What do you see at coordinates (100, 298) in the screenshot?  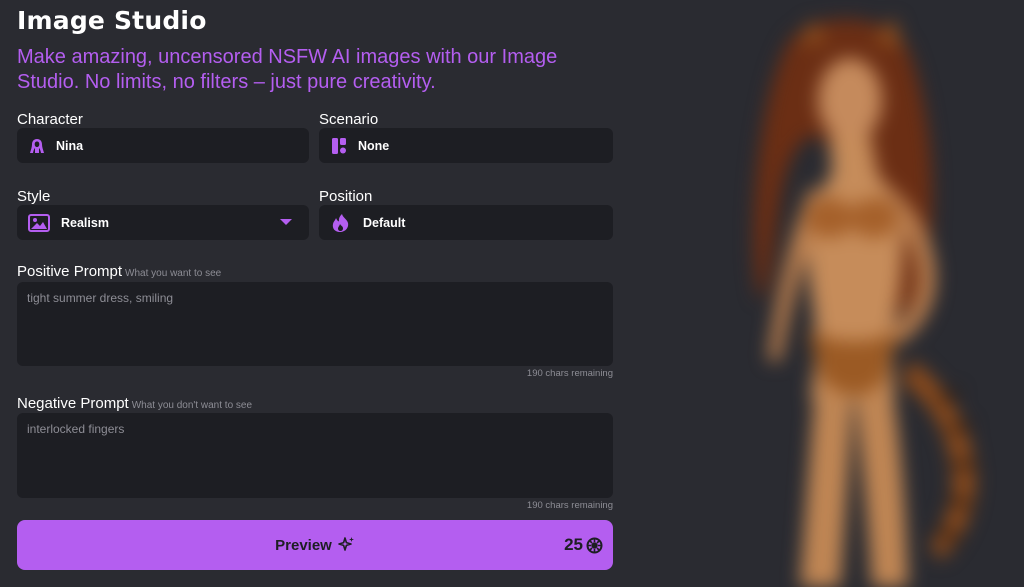 I see `positive-prompt-placeholder: tight summer dress, smiling` at bounding box center [100, 298].